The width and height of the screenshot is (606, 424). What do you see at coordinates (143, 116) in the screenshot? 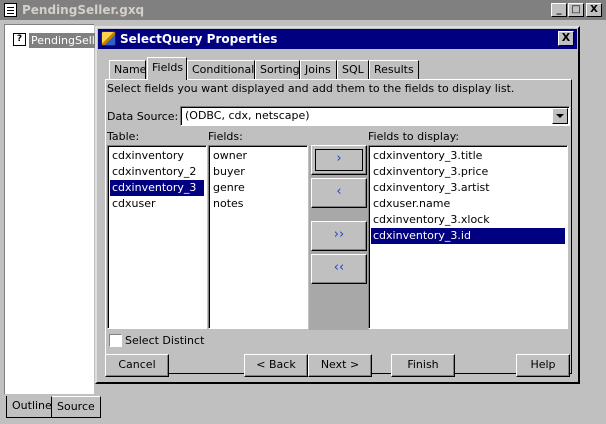
I see `data-source-label: Data Source:` at bounding box center [143, 116].